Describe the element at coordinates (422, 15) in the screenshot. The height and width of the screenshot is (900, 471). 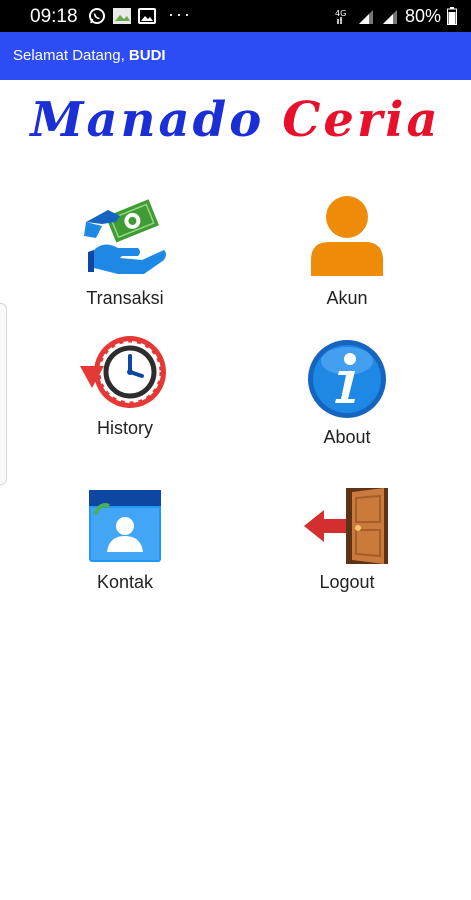
I see `battery-percentage: 80%` at that location.